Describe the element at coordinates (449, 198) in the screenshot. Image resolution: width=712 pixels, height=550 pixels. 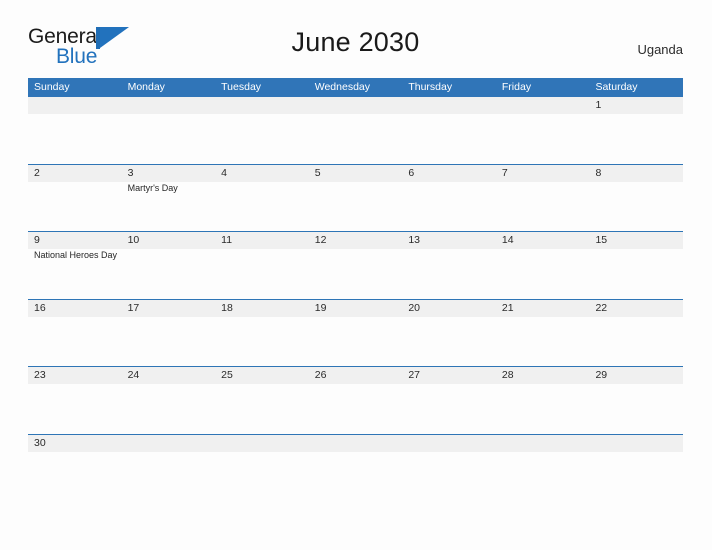
I see `calendar-day-cell: 6` at that location.